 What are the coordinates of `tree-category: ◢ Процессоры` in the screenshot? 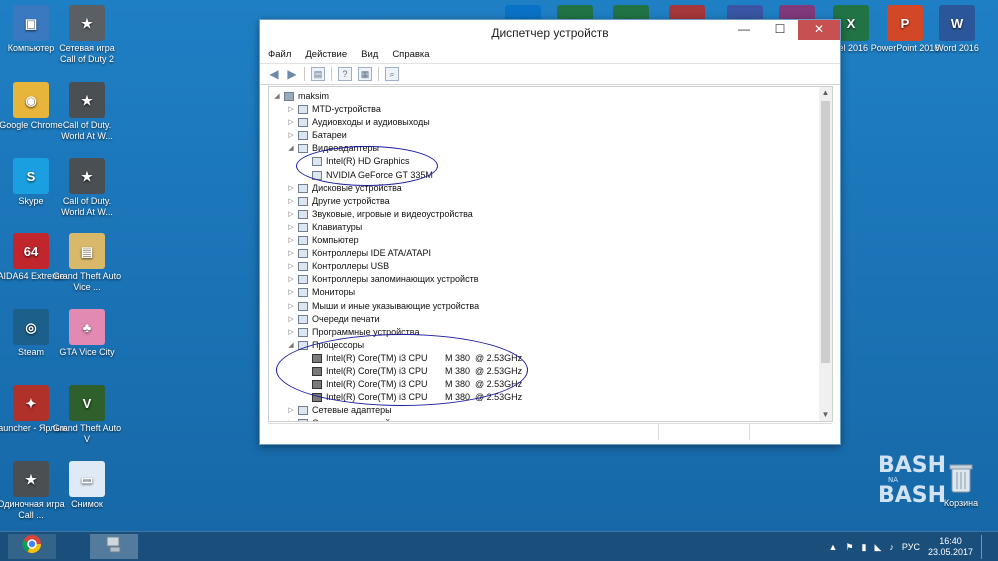 It's located at (325, 345).